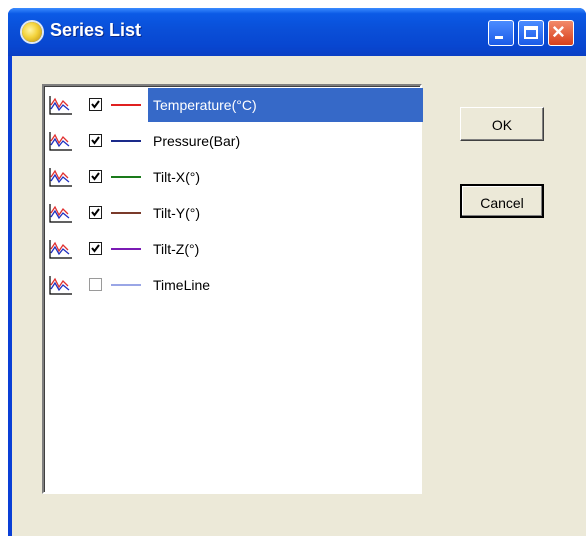 Image resolution: width=586 pixels, height=536 pixels. Describe the element at coordinates (233, 213) in the screenshot. I see `series-item: Tilt-Y(°)` at that location.